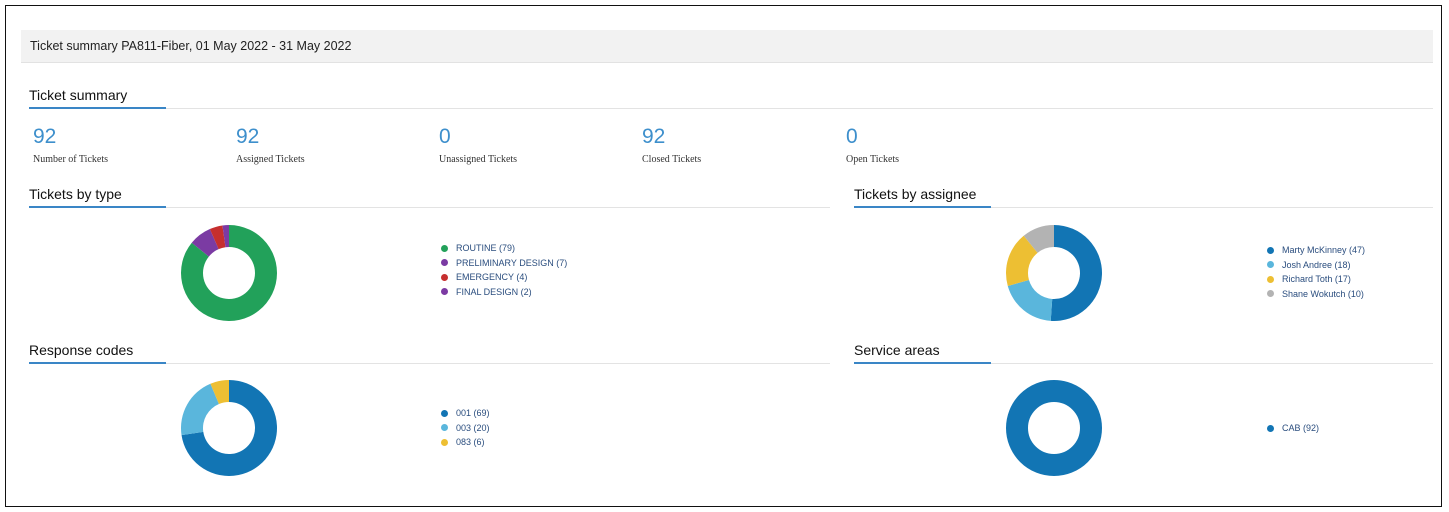 The image size is (1449, 512). What do you see at coordinates (270, 159) in the screenshot?
I see `stat-label: Assigned Tickets` at bounding box center [270, 159].